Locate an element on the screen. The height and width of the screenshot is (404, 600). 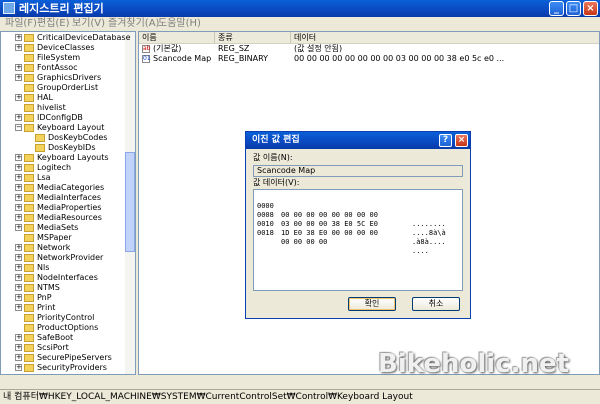
dialog-close-icon: × is located at coordinates (461, 140).